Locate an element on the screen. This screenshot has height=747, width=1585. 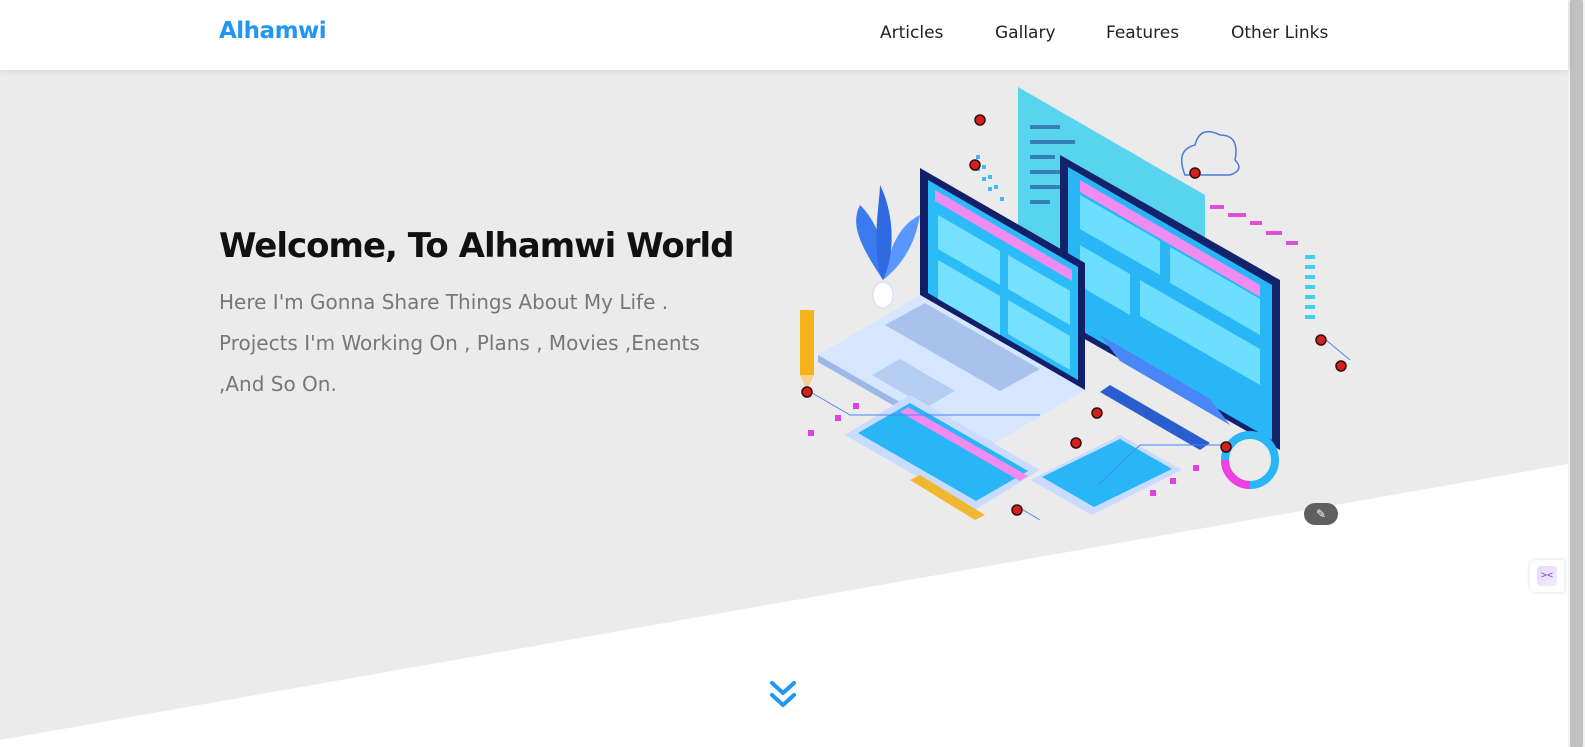
side-widget: >< is located at coordinates (1547, 576).